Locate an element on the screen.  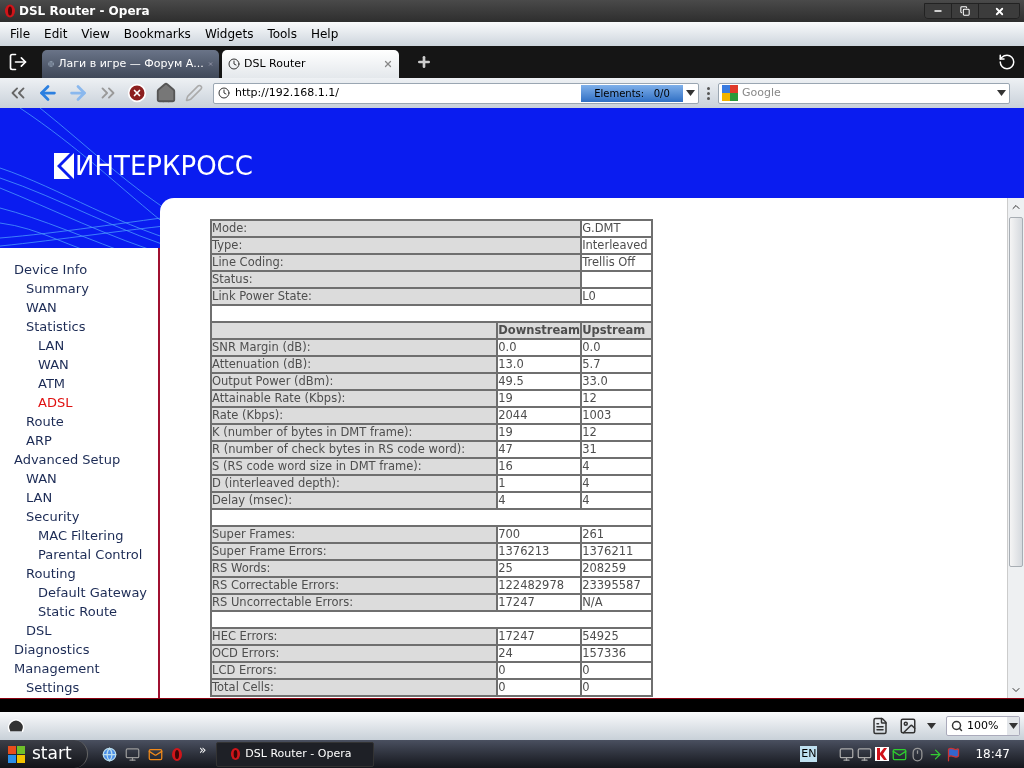
sidebar-link: Management is located at coordinates (57, 668).